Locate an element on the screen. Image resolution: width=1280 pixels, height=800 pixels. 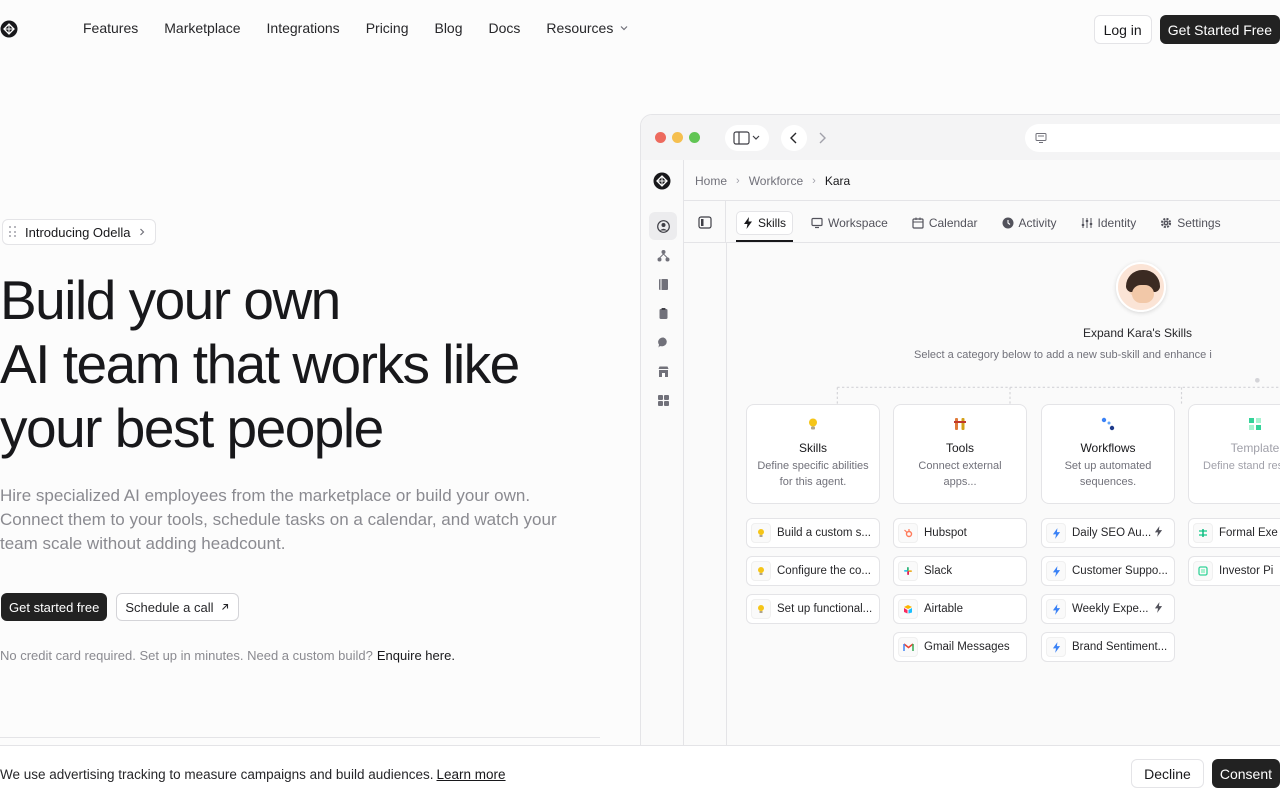
category-card-workflows: Workflows Set up automated sequences. is located at coordinates (1108, 454).